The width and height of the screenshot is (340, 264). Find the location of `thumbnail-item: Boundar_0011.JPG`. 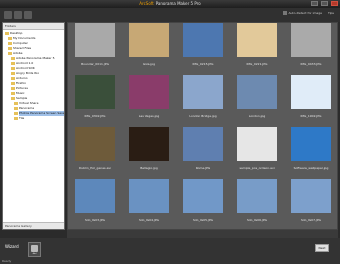

thumbnail-item: Boundar_0011.JPG is located at coordinates (95, 46).